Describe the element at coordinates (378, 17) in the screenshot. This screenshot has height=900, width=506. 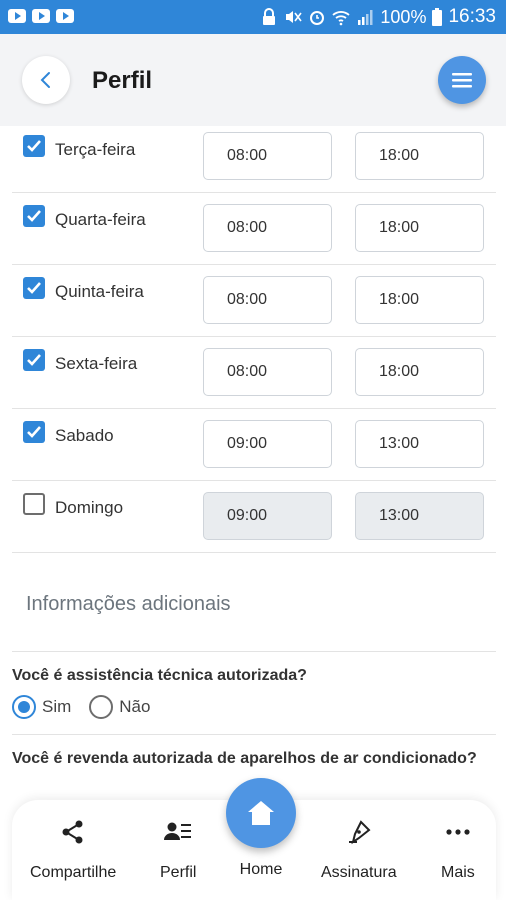
I see `system-icons: 100% 16:33` at that location.